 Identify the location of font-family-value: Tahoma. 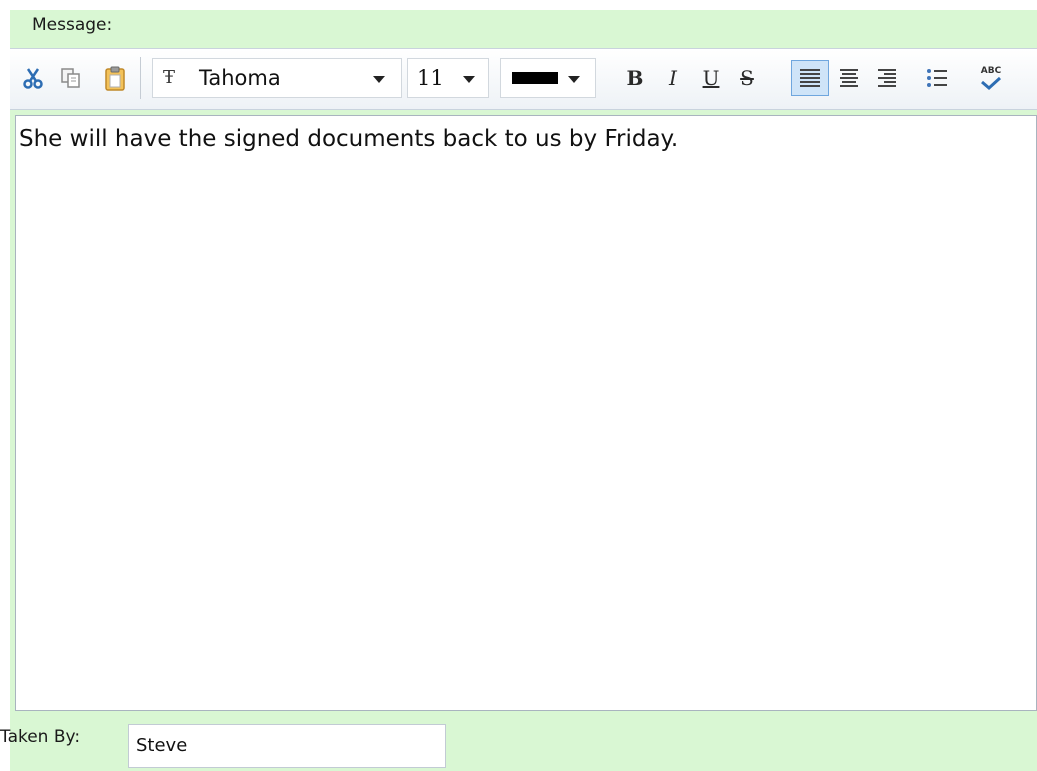
(240, 78).